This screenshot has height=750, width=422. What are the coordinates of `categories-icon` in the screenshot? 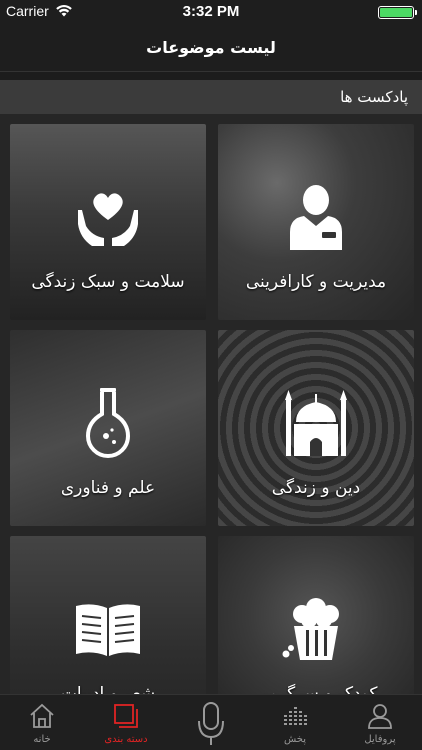 It's located at (126, 716).